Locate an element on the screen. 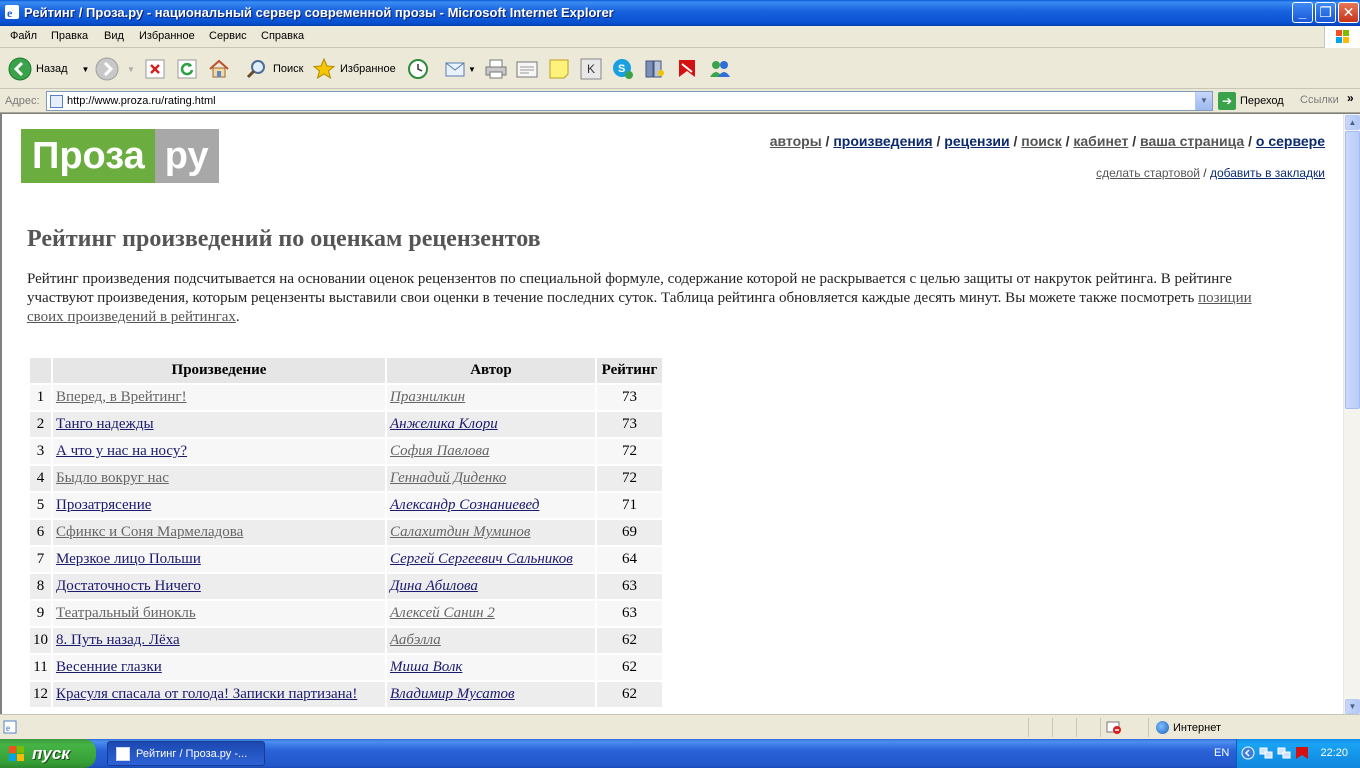 Image resolution: width=1360 pixels, height=768 pixels. refresh-button is located at coordinates (187, 69).